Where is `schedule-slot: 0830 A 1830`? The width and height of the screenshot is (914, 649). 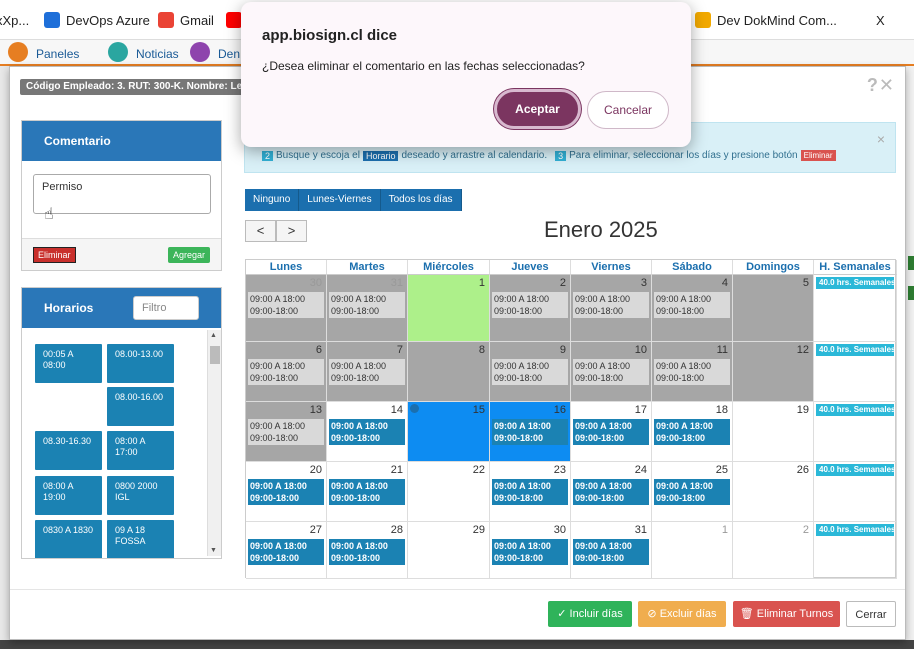
schedule-slot: 0830 A 1830 is located at coordinates (68, 539).